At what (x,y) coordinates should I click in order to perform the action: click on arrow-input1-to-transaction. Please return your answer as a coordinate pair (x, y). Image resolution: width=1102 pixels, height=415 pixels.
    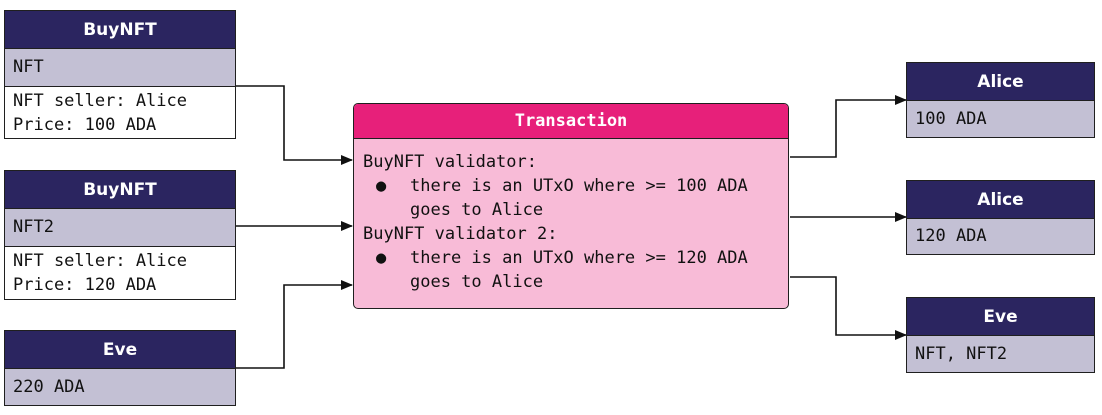
    Looking at the image, I should click on (294, 125).